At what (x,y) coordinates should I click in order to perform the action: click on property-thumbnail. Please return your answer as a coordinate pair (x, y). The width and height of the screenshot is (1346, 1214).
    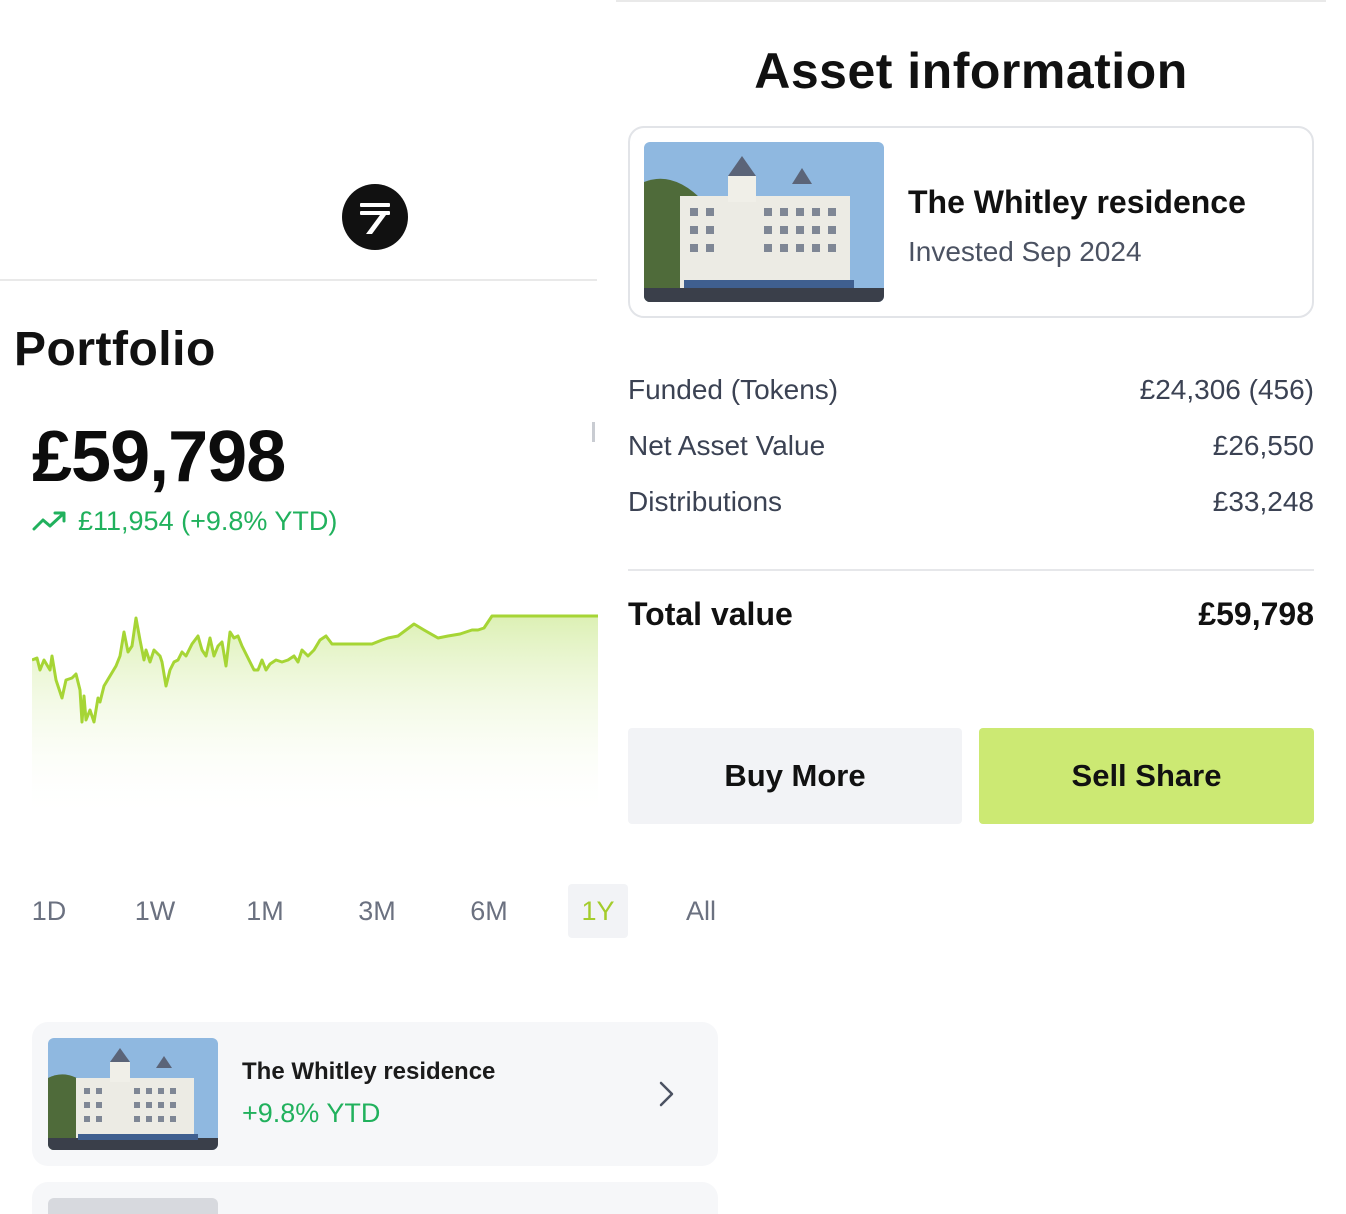
    Looking at the image, I should click on (133, 1094).